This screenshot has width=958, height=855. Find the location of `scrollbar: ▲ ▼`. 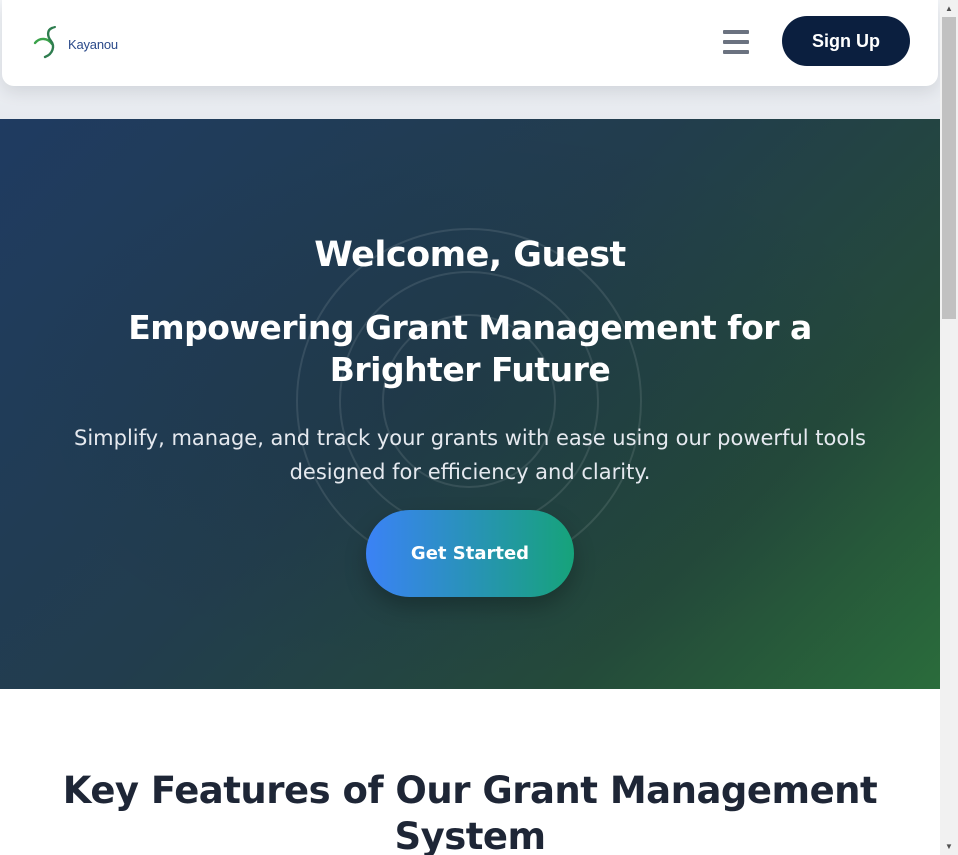

scrollbar: ▲ ▼ is located at coordinates (949, 427).